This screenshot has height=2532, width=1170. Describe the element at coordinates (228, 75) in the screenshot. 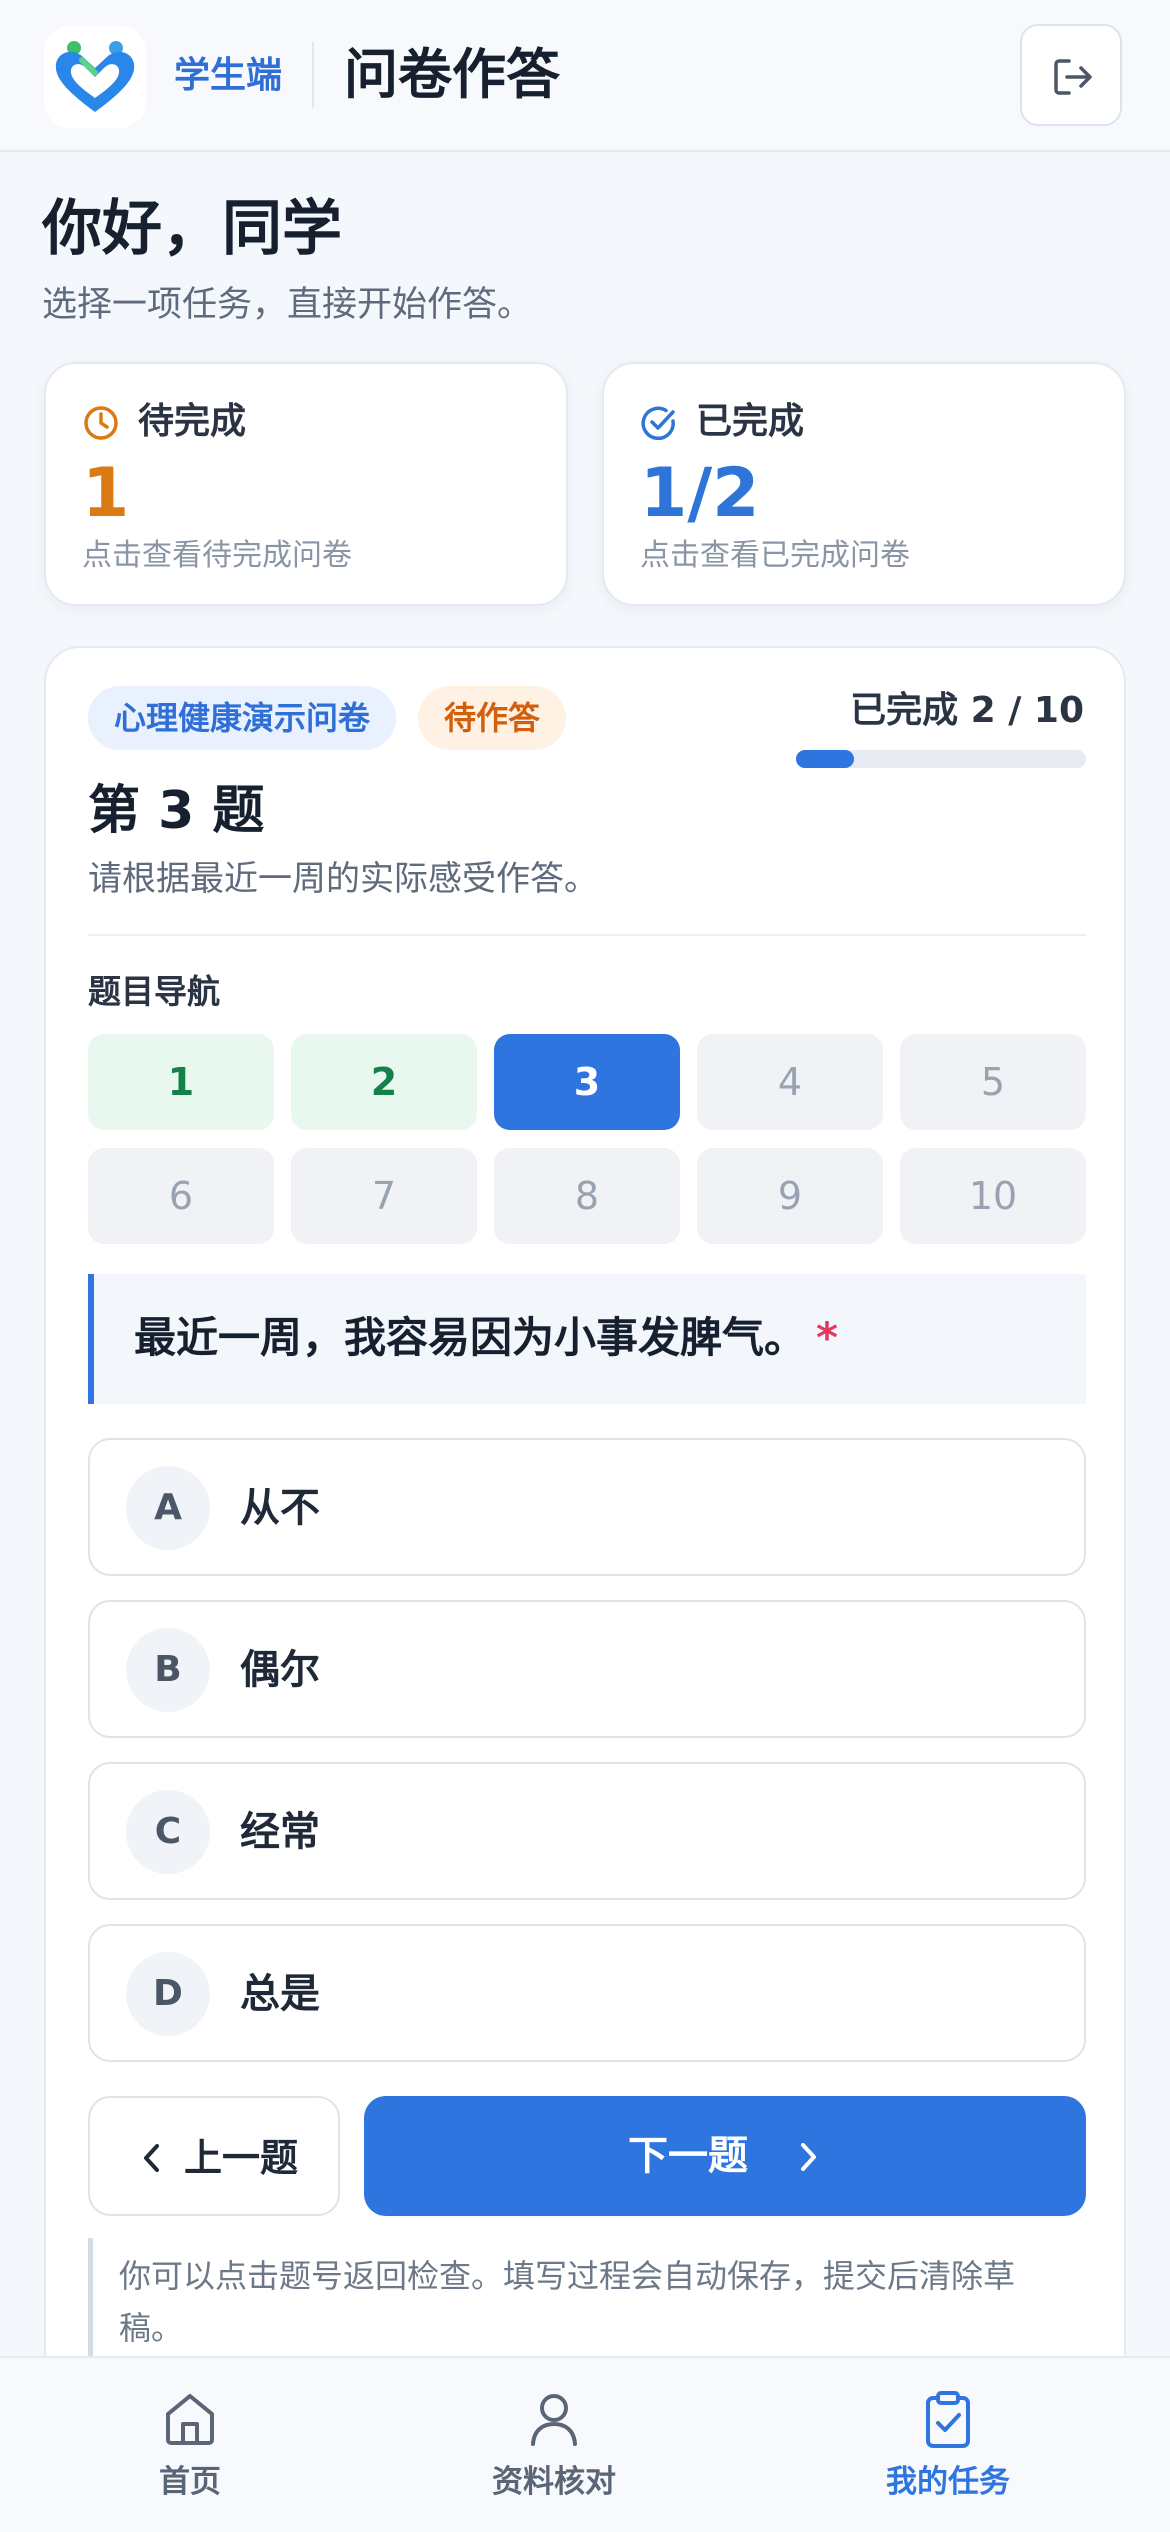

I see `role-label: 学生端` at that location.